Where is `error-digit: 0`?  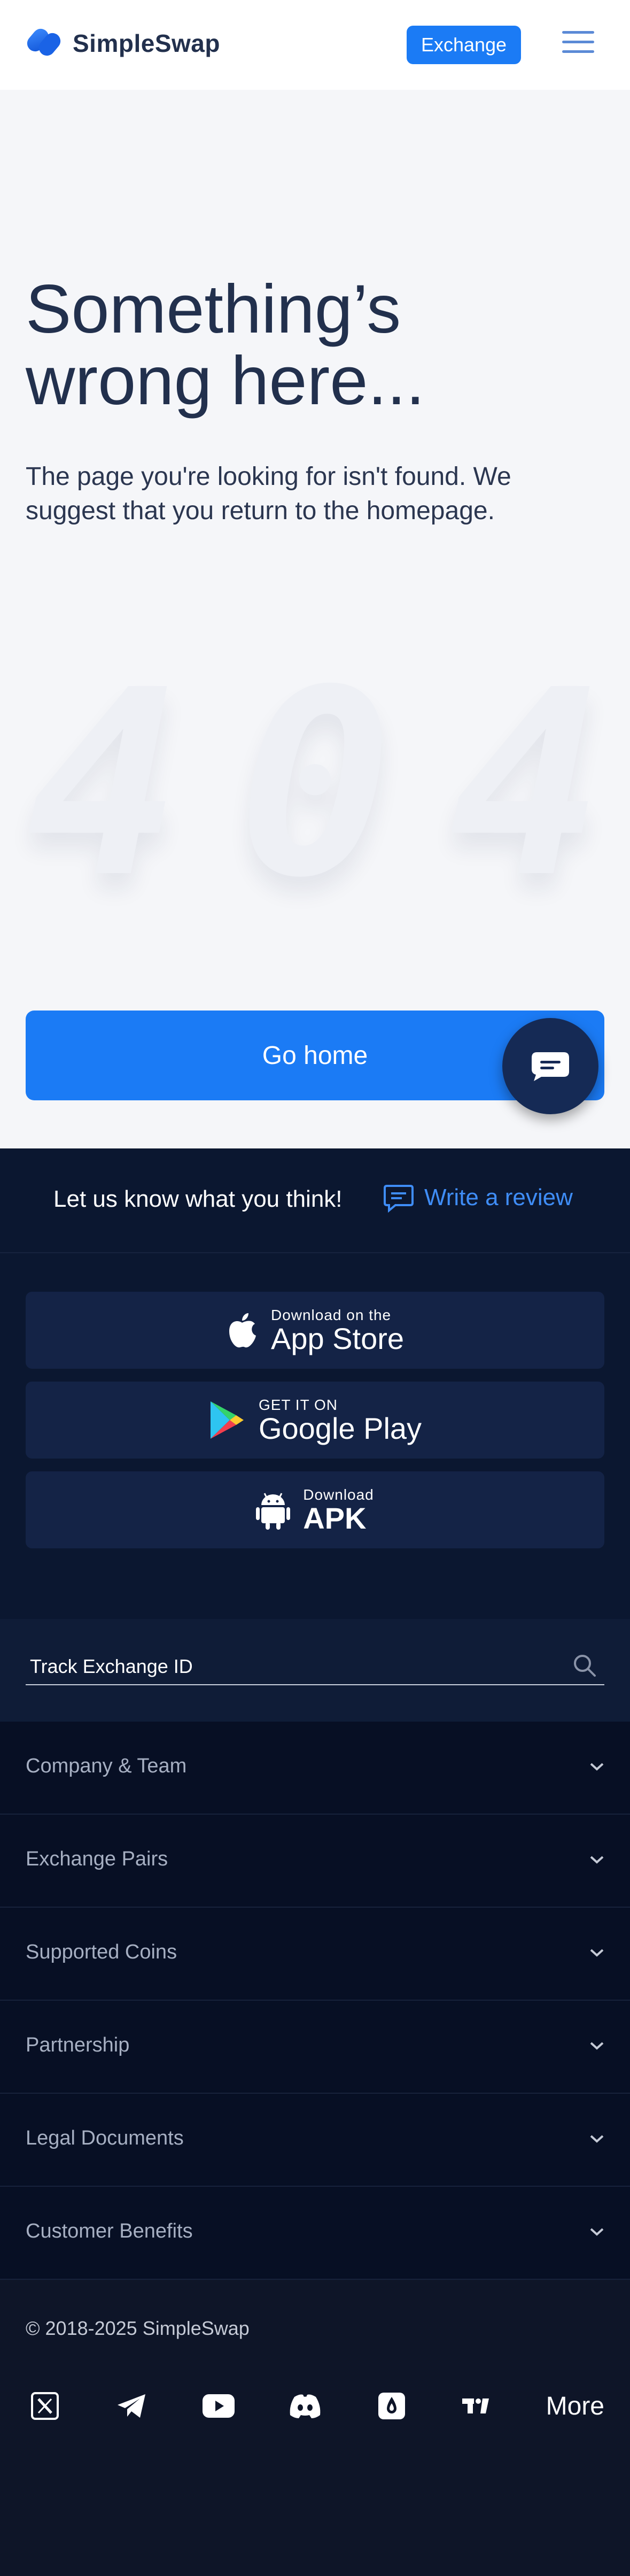 error-digit: 0 is located at coordinates (315, 784).